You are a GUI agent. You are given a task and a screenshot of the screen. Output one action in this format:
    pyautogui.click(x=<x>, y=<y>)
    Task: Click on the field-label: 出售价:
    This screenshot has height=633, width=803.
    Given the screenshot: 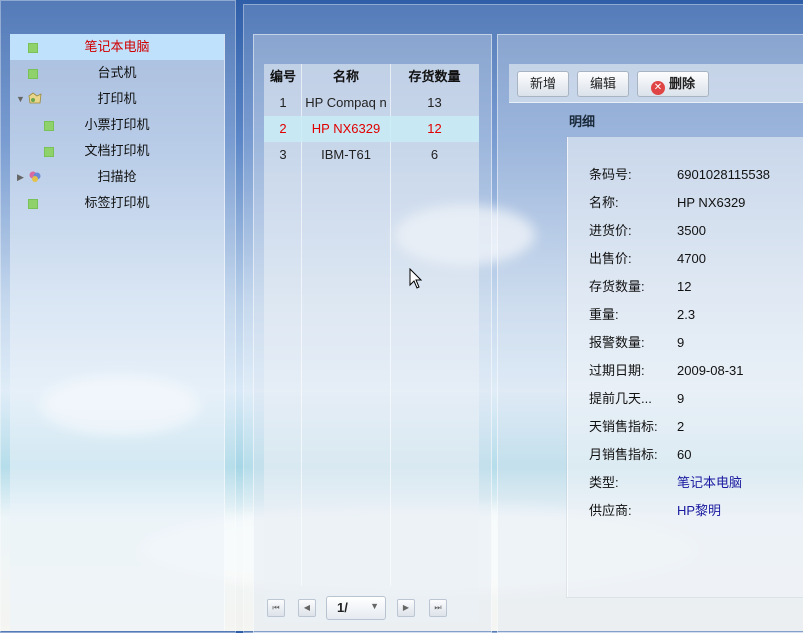 What is the action you would take?
    pyautogui.click(x=610, y=258)
    